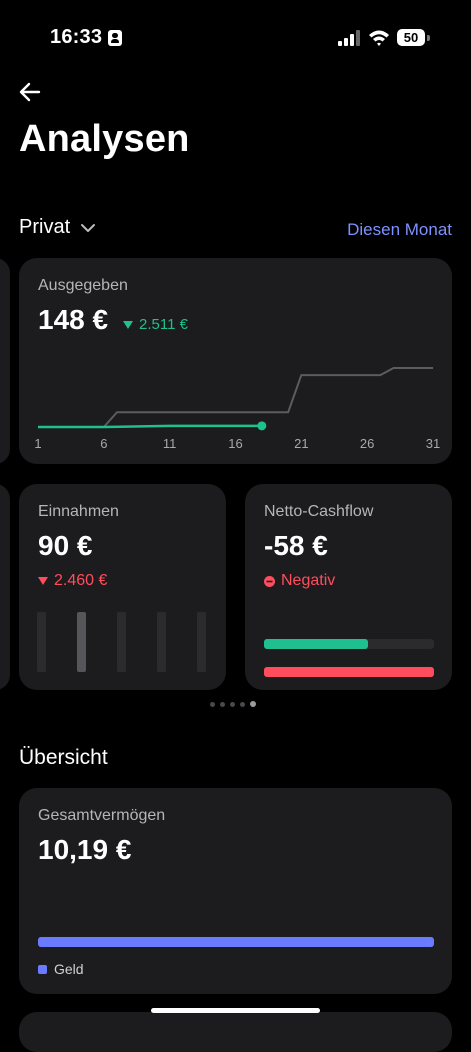 This screenshot has height=1052, width=471. What do you see at coordinates (43, 580) in the screenshot?
I see `triangle-down-icon` at bounding box center [43, 580].